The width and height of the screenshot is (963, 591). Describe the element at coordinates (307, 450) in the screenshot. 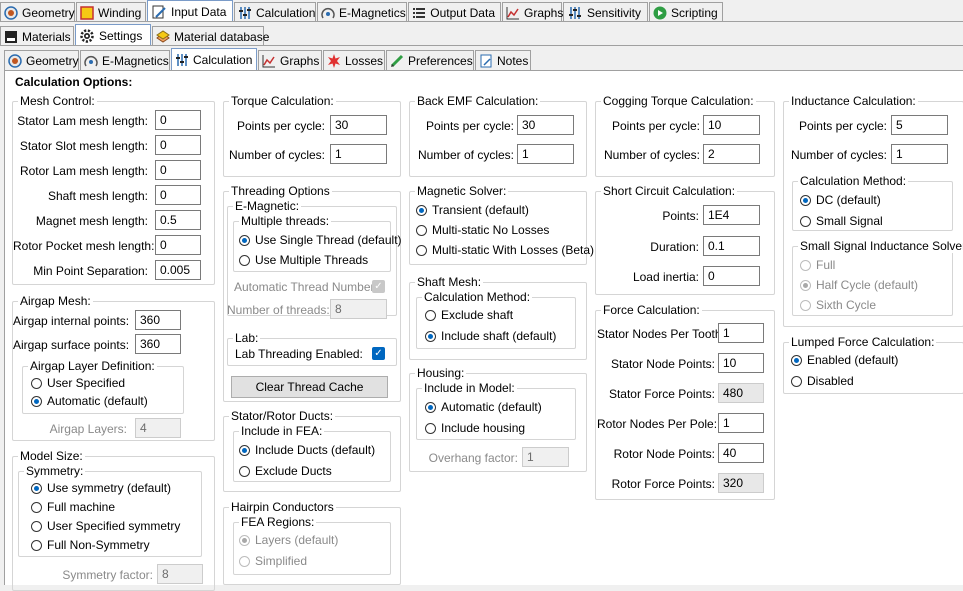

I see `include-ducts-radio: Include Ducts (default)` at that location.